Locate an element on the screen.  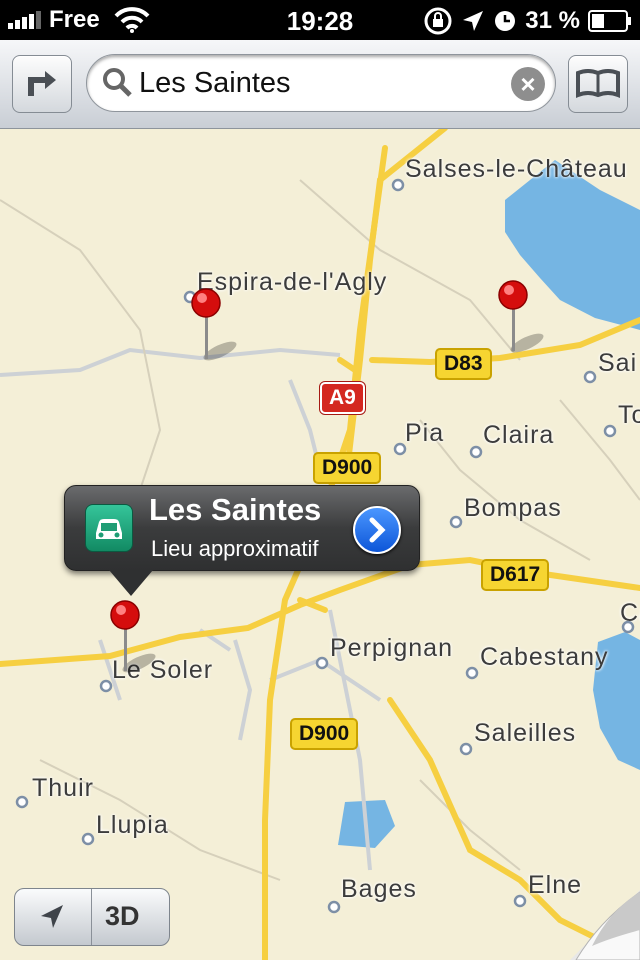
car-icon is located at coordinates (109, 528).